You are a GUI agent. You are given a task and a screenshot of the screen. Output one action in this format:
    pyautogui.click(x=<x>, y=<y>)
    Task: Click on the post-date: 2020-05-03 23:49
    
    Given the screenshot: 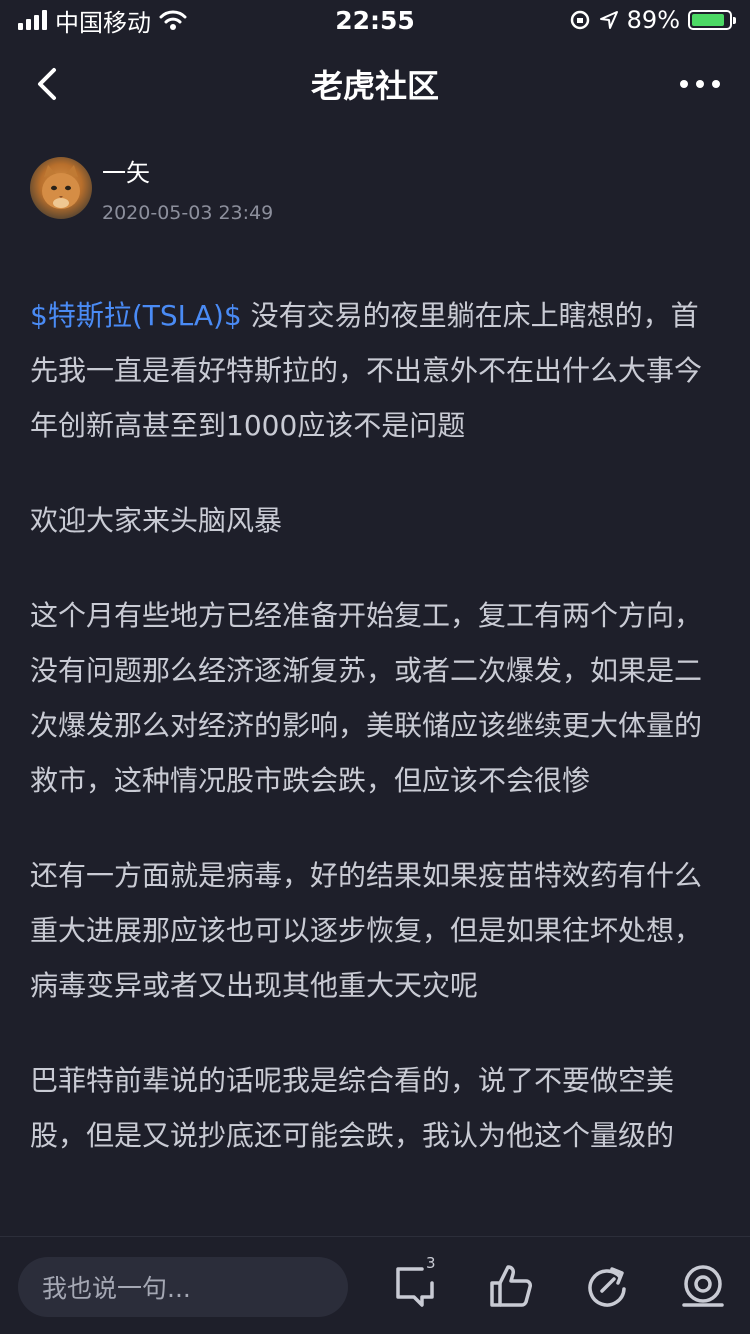 What is the action you would take?
    pyautogui.click(x=188, y=212)
    